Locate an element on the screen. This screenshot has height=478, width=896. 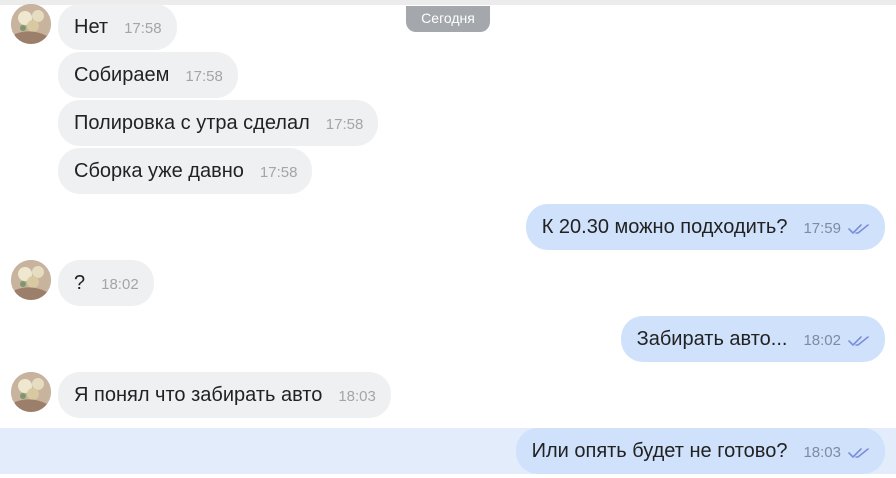
outgoing-message: Или опять будет не готово? 18:03 is located at coordinates (700, 451).